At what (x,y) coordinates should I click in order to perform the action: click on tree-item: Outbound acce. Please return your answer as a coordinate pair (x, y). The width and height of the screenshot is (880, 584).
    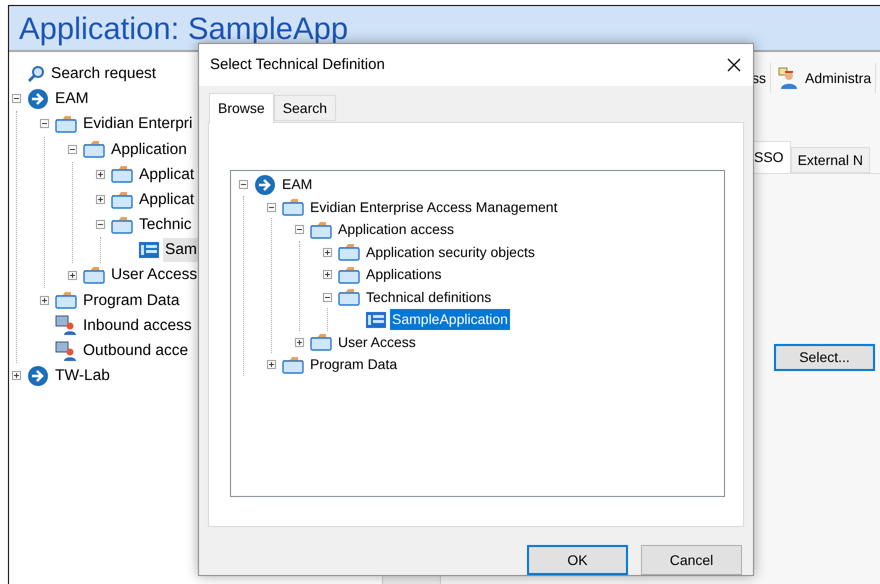
    Looking at the image, I should click on (135, 350).